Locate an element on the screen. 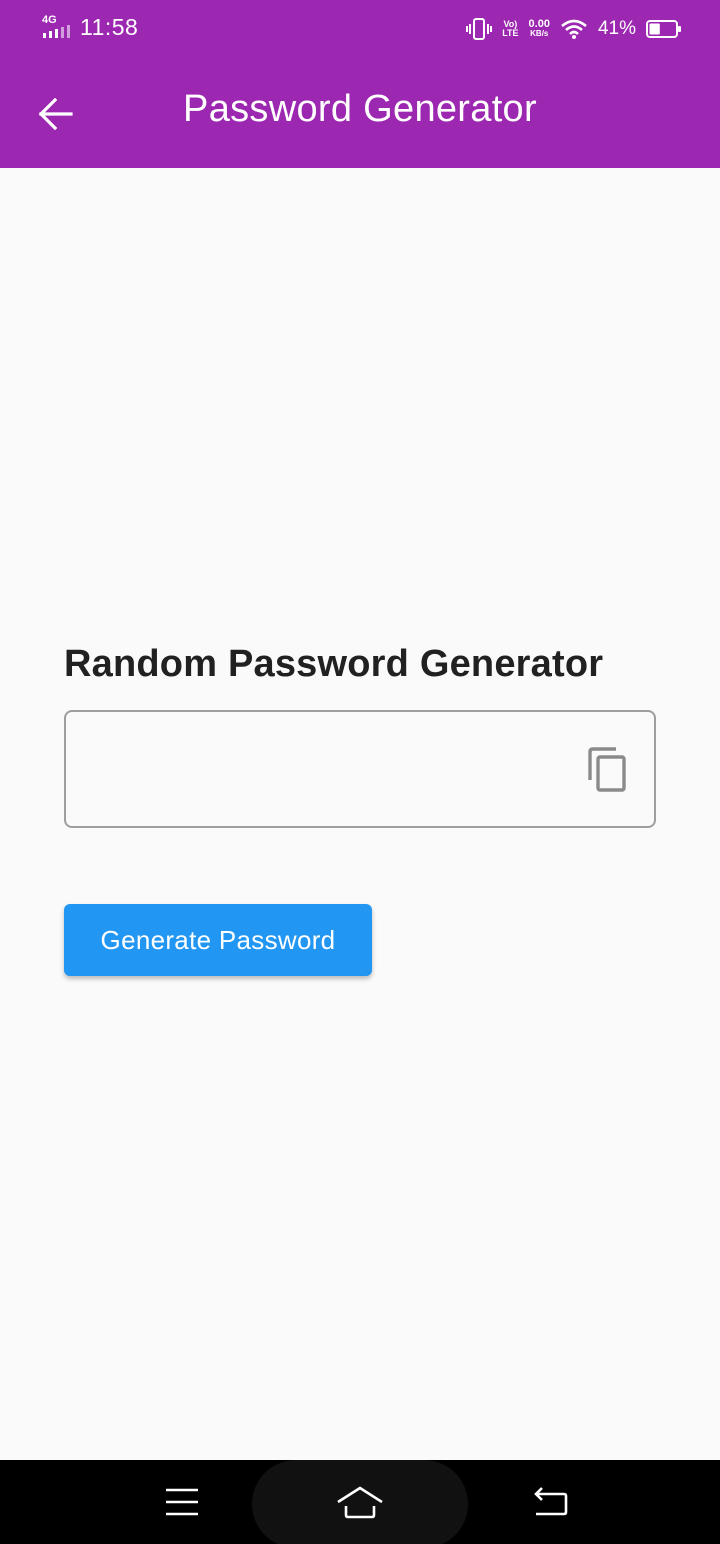 Image resolution: width=720 pixels, height=1544 pixels. app-bar: Password Generator is located at coordinates (360, 113).